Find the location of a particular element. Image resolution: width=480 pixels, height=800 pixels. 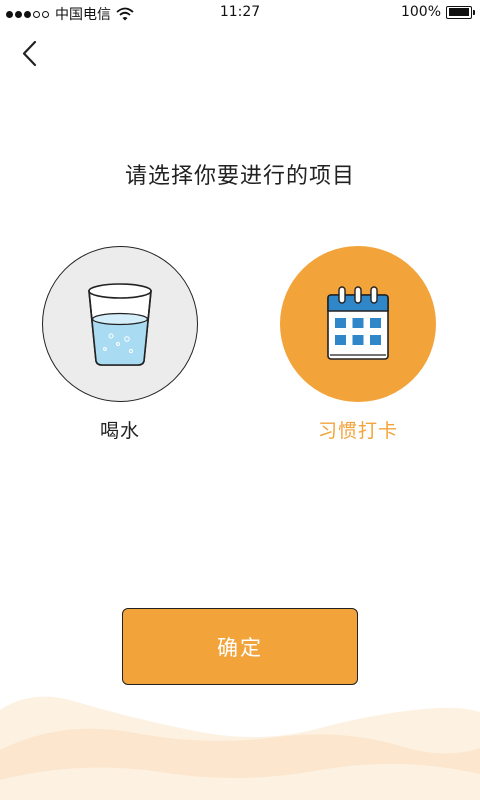

option-habit: 习惯打卡 is located at coordinates (358, 344).